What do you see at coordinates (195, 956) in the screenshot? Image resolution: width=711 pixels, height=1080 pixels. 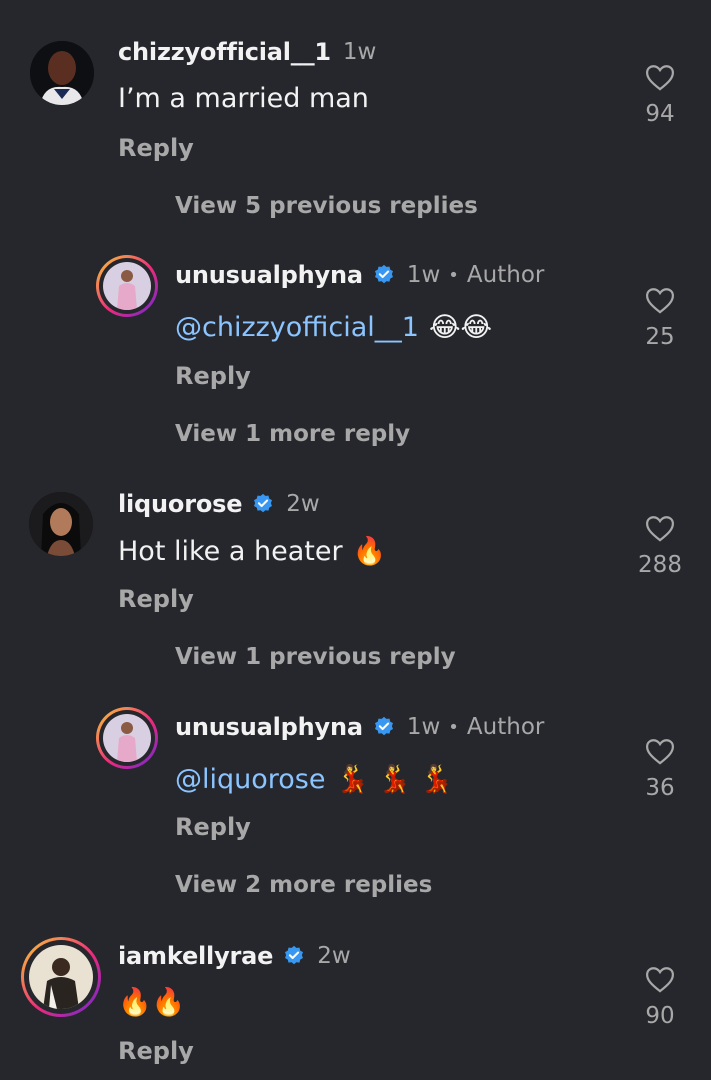 I see `username: iamkellyrae` at bounding box center [195, 956].